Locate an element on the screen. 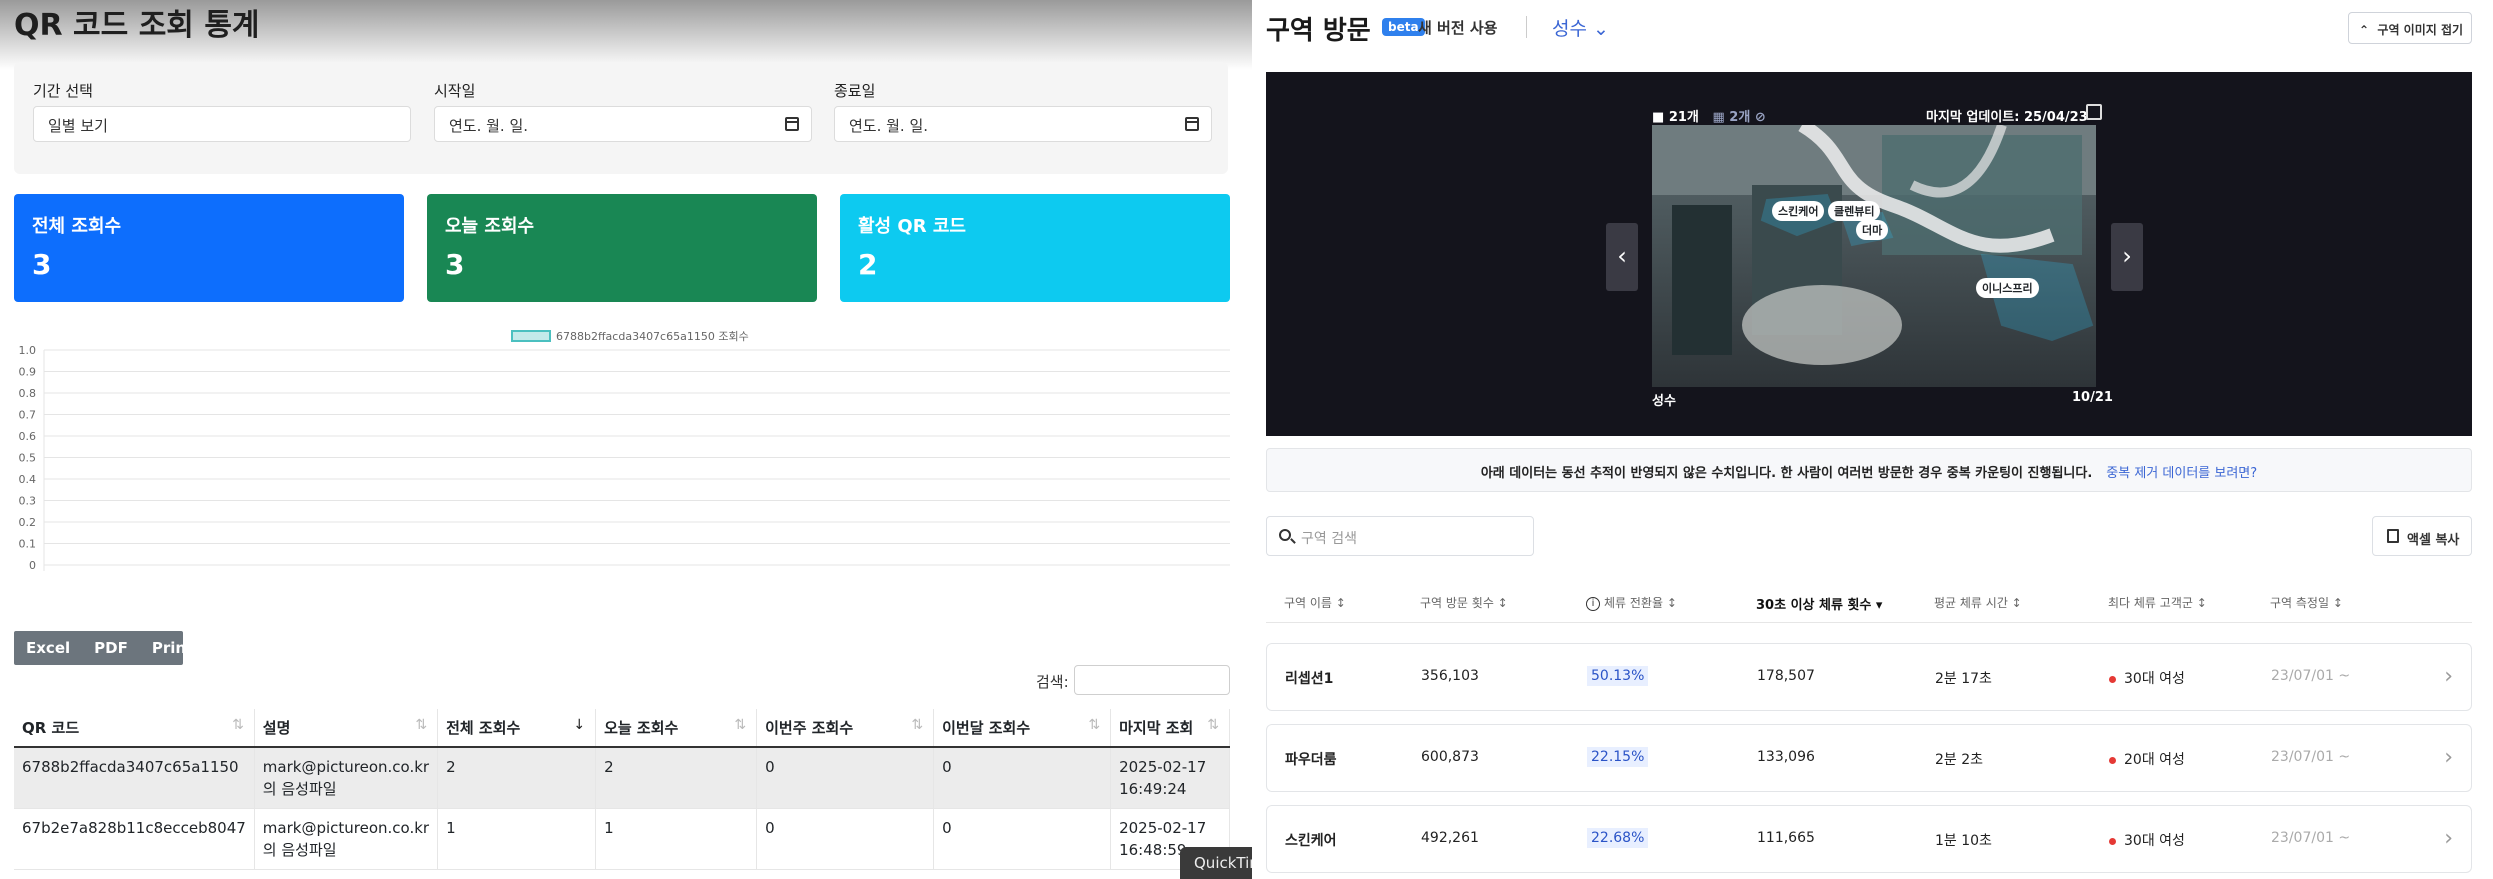  legend-swatch is located at coordinates (531, 336).